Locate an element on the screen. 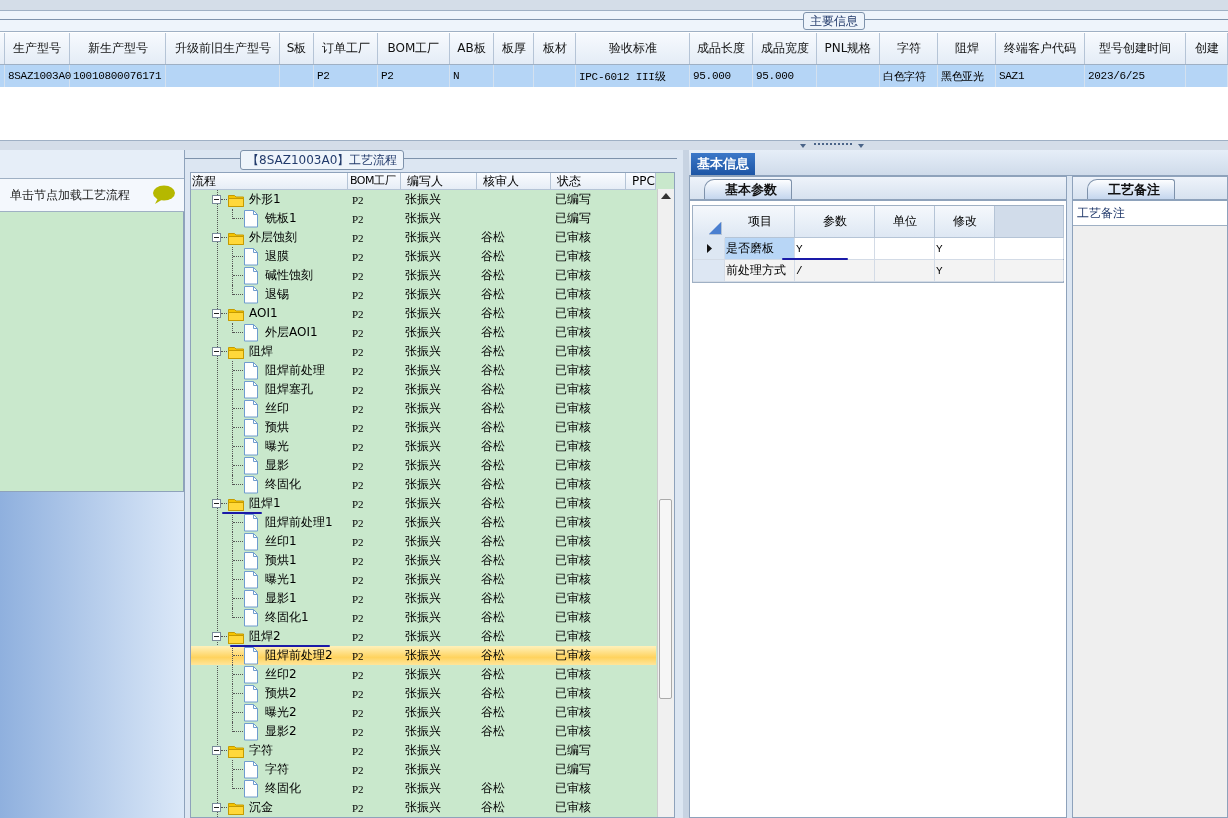 This screenshot has width=1228, height=818. tree-row: 外层蚀刻 P2 张振兴 谷松 已审核 is located at coordinates (423, 237).